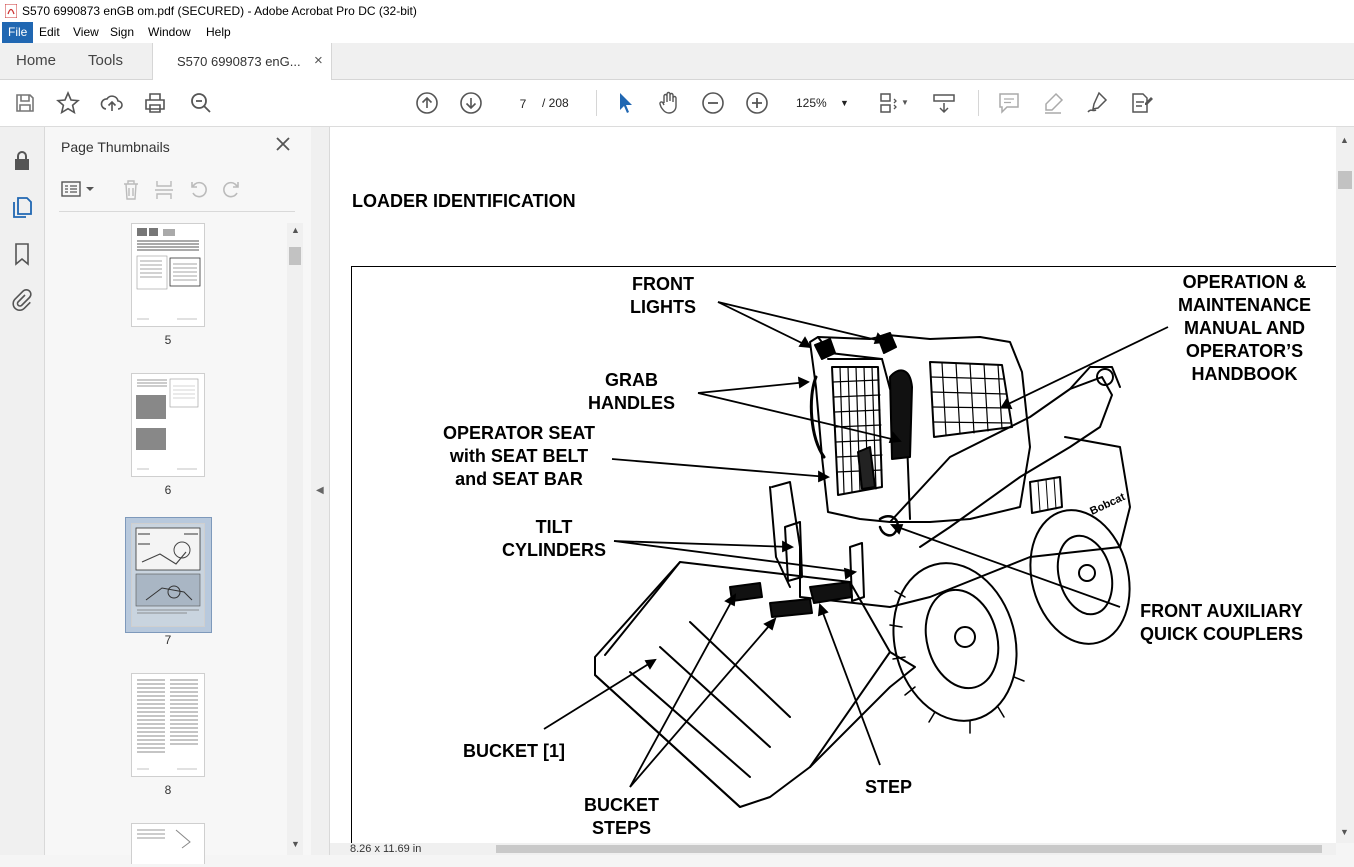 This screenshot has height=867, width=1354. Describe the element at coordinates (625, 103) in the screenshot. I see `select-cursor-icon` at that location.